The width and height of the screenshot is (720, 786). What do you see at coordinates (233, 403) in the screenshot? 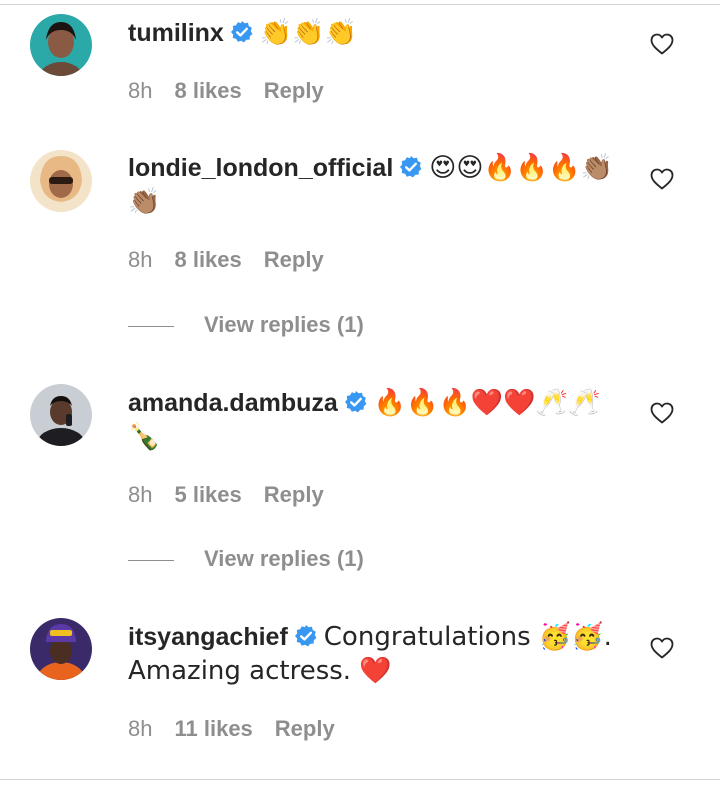
I see `comment-username: amanda.dambuza` at bounding box center [233, 403].